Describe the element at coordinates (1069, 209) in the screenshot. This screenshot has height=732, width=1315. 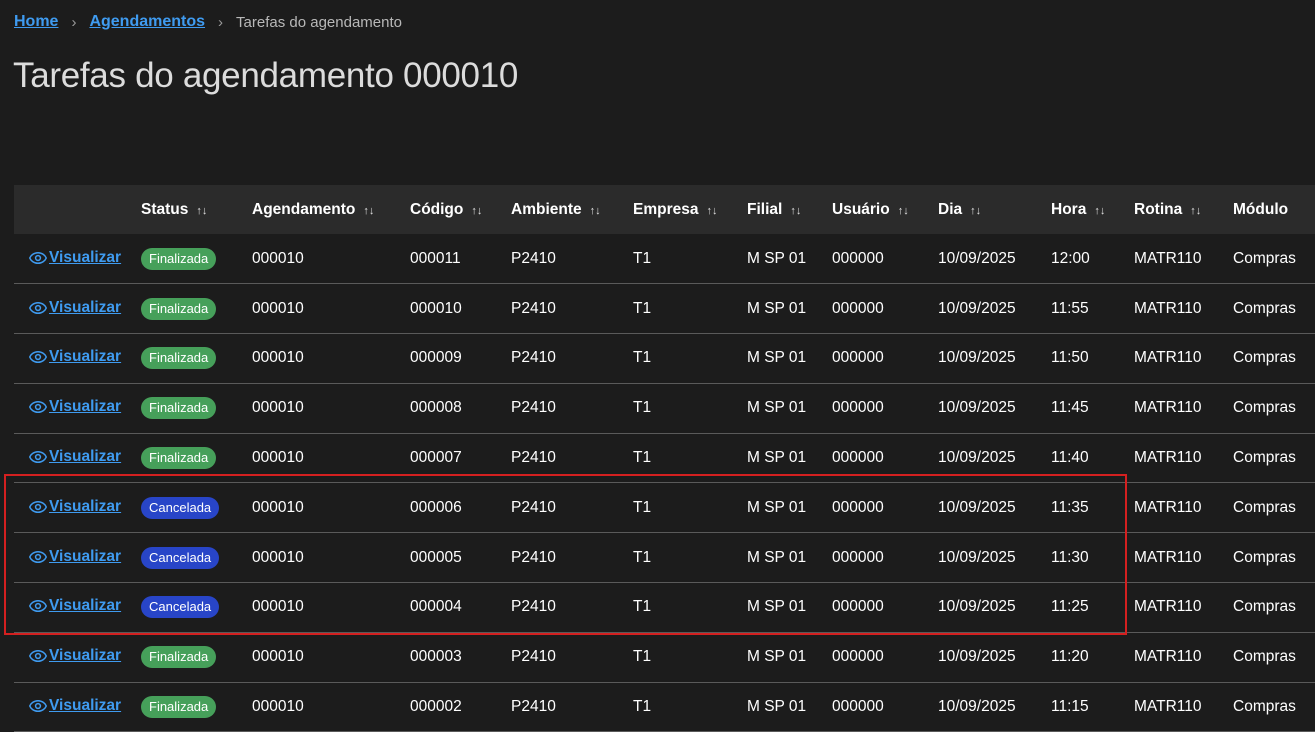
I see `column-header-label: Hora` at that location.